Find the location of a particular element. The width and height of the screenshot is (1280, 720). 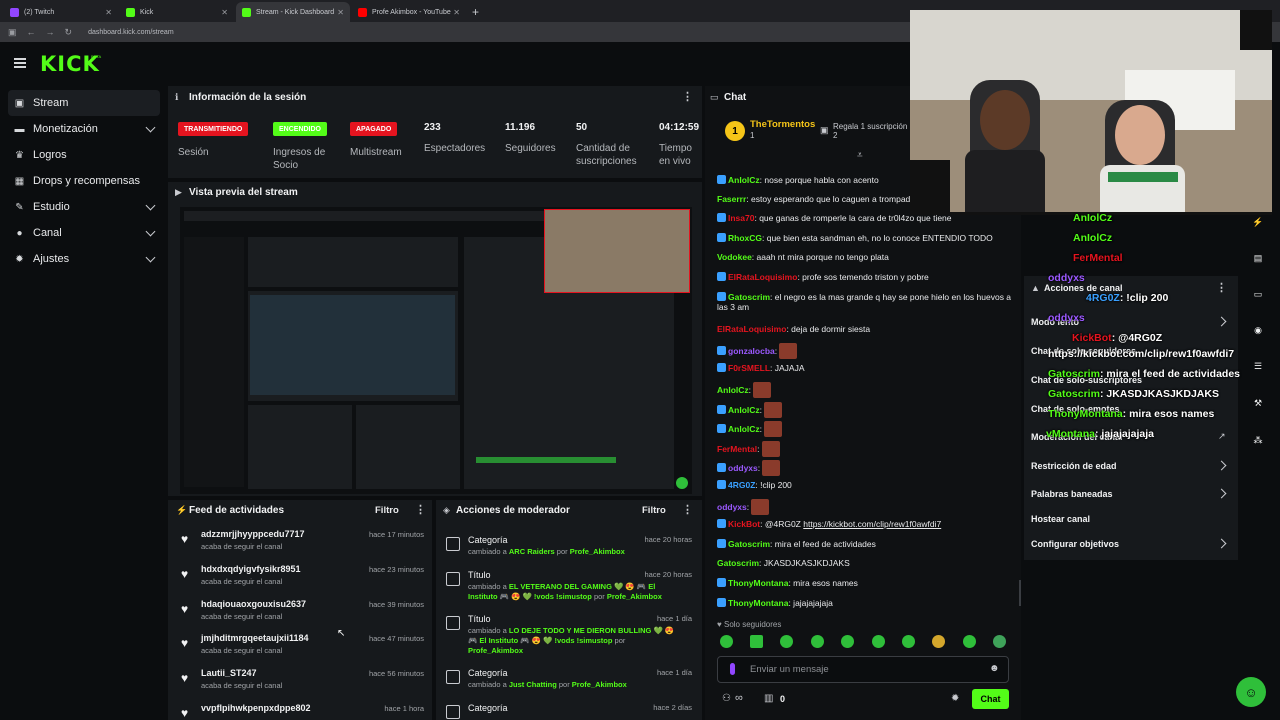

sidebar-item-estudio: ✎ Estudio is located at coordinates (84, 207).